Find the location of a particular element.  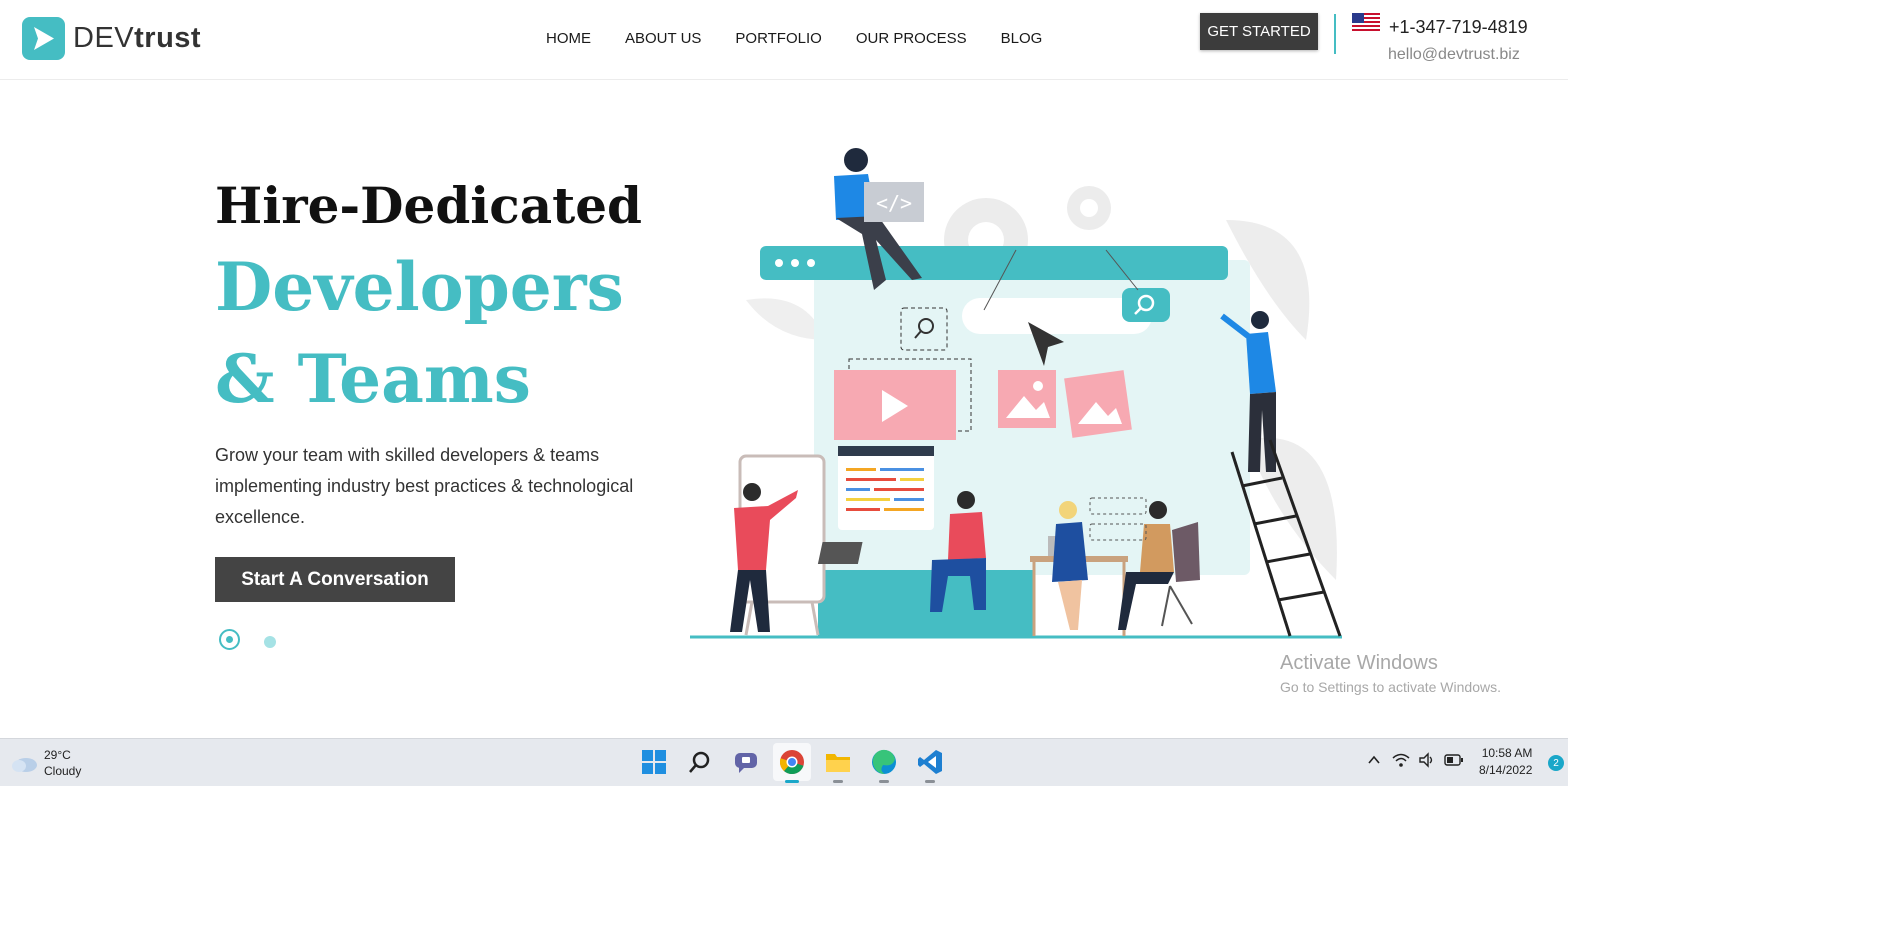

vscode-icon is located at coordinates (930, 763).